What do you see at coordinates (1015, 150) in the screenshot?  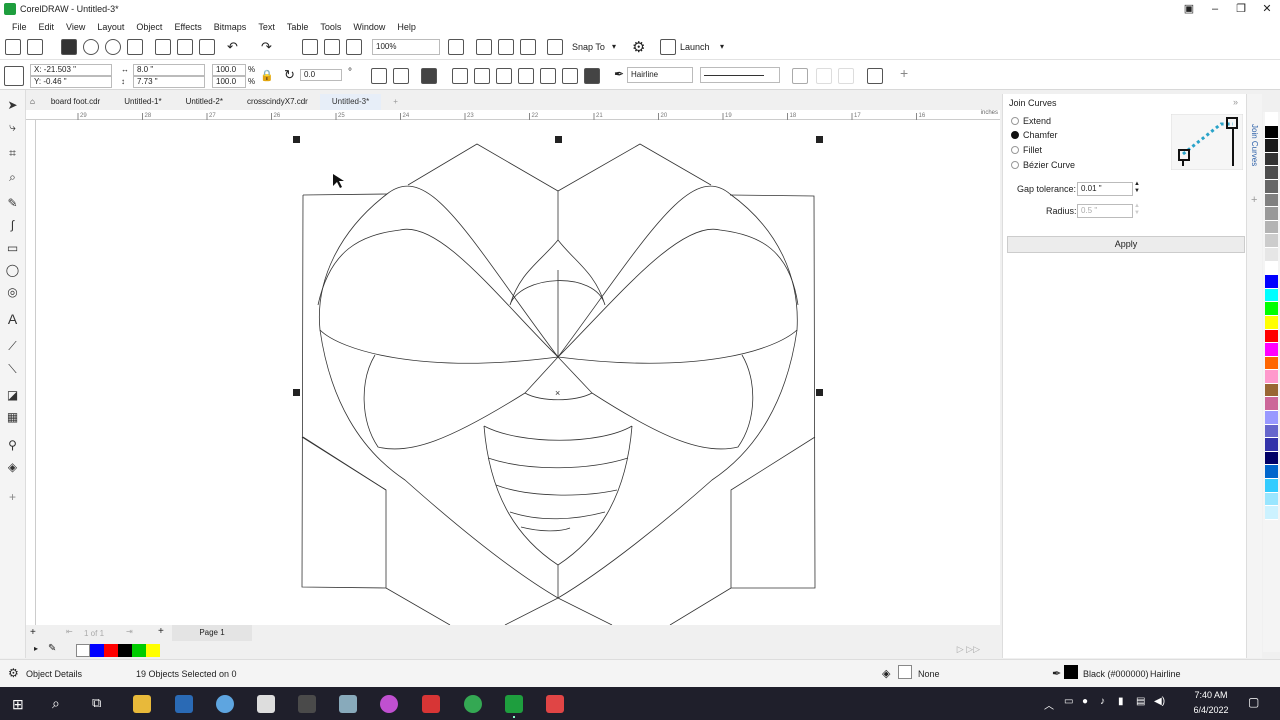 I see `radio-fillet` at bounding box center [1015, 150].